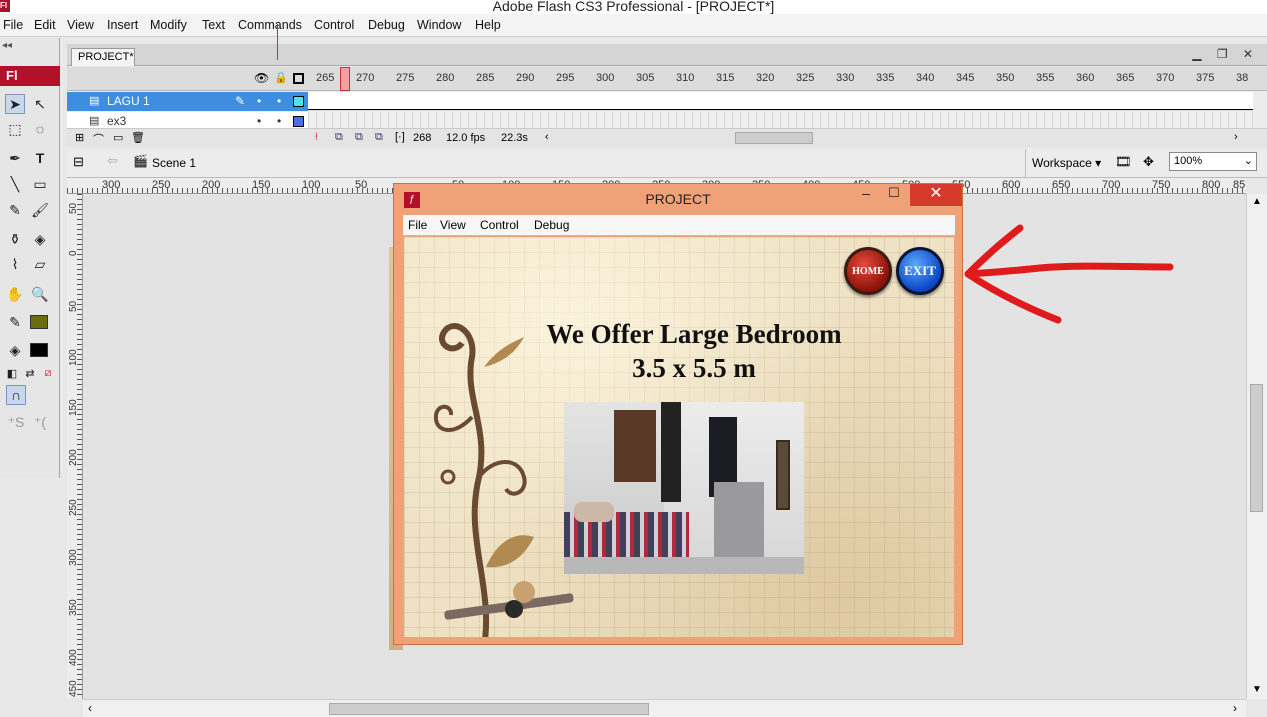 This screenshot has width=1267, height=717. What do you see at coordinates (920, 271) in the screenshot?
I see `exit-button: EXIT` at bounding box center [920, 271].